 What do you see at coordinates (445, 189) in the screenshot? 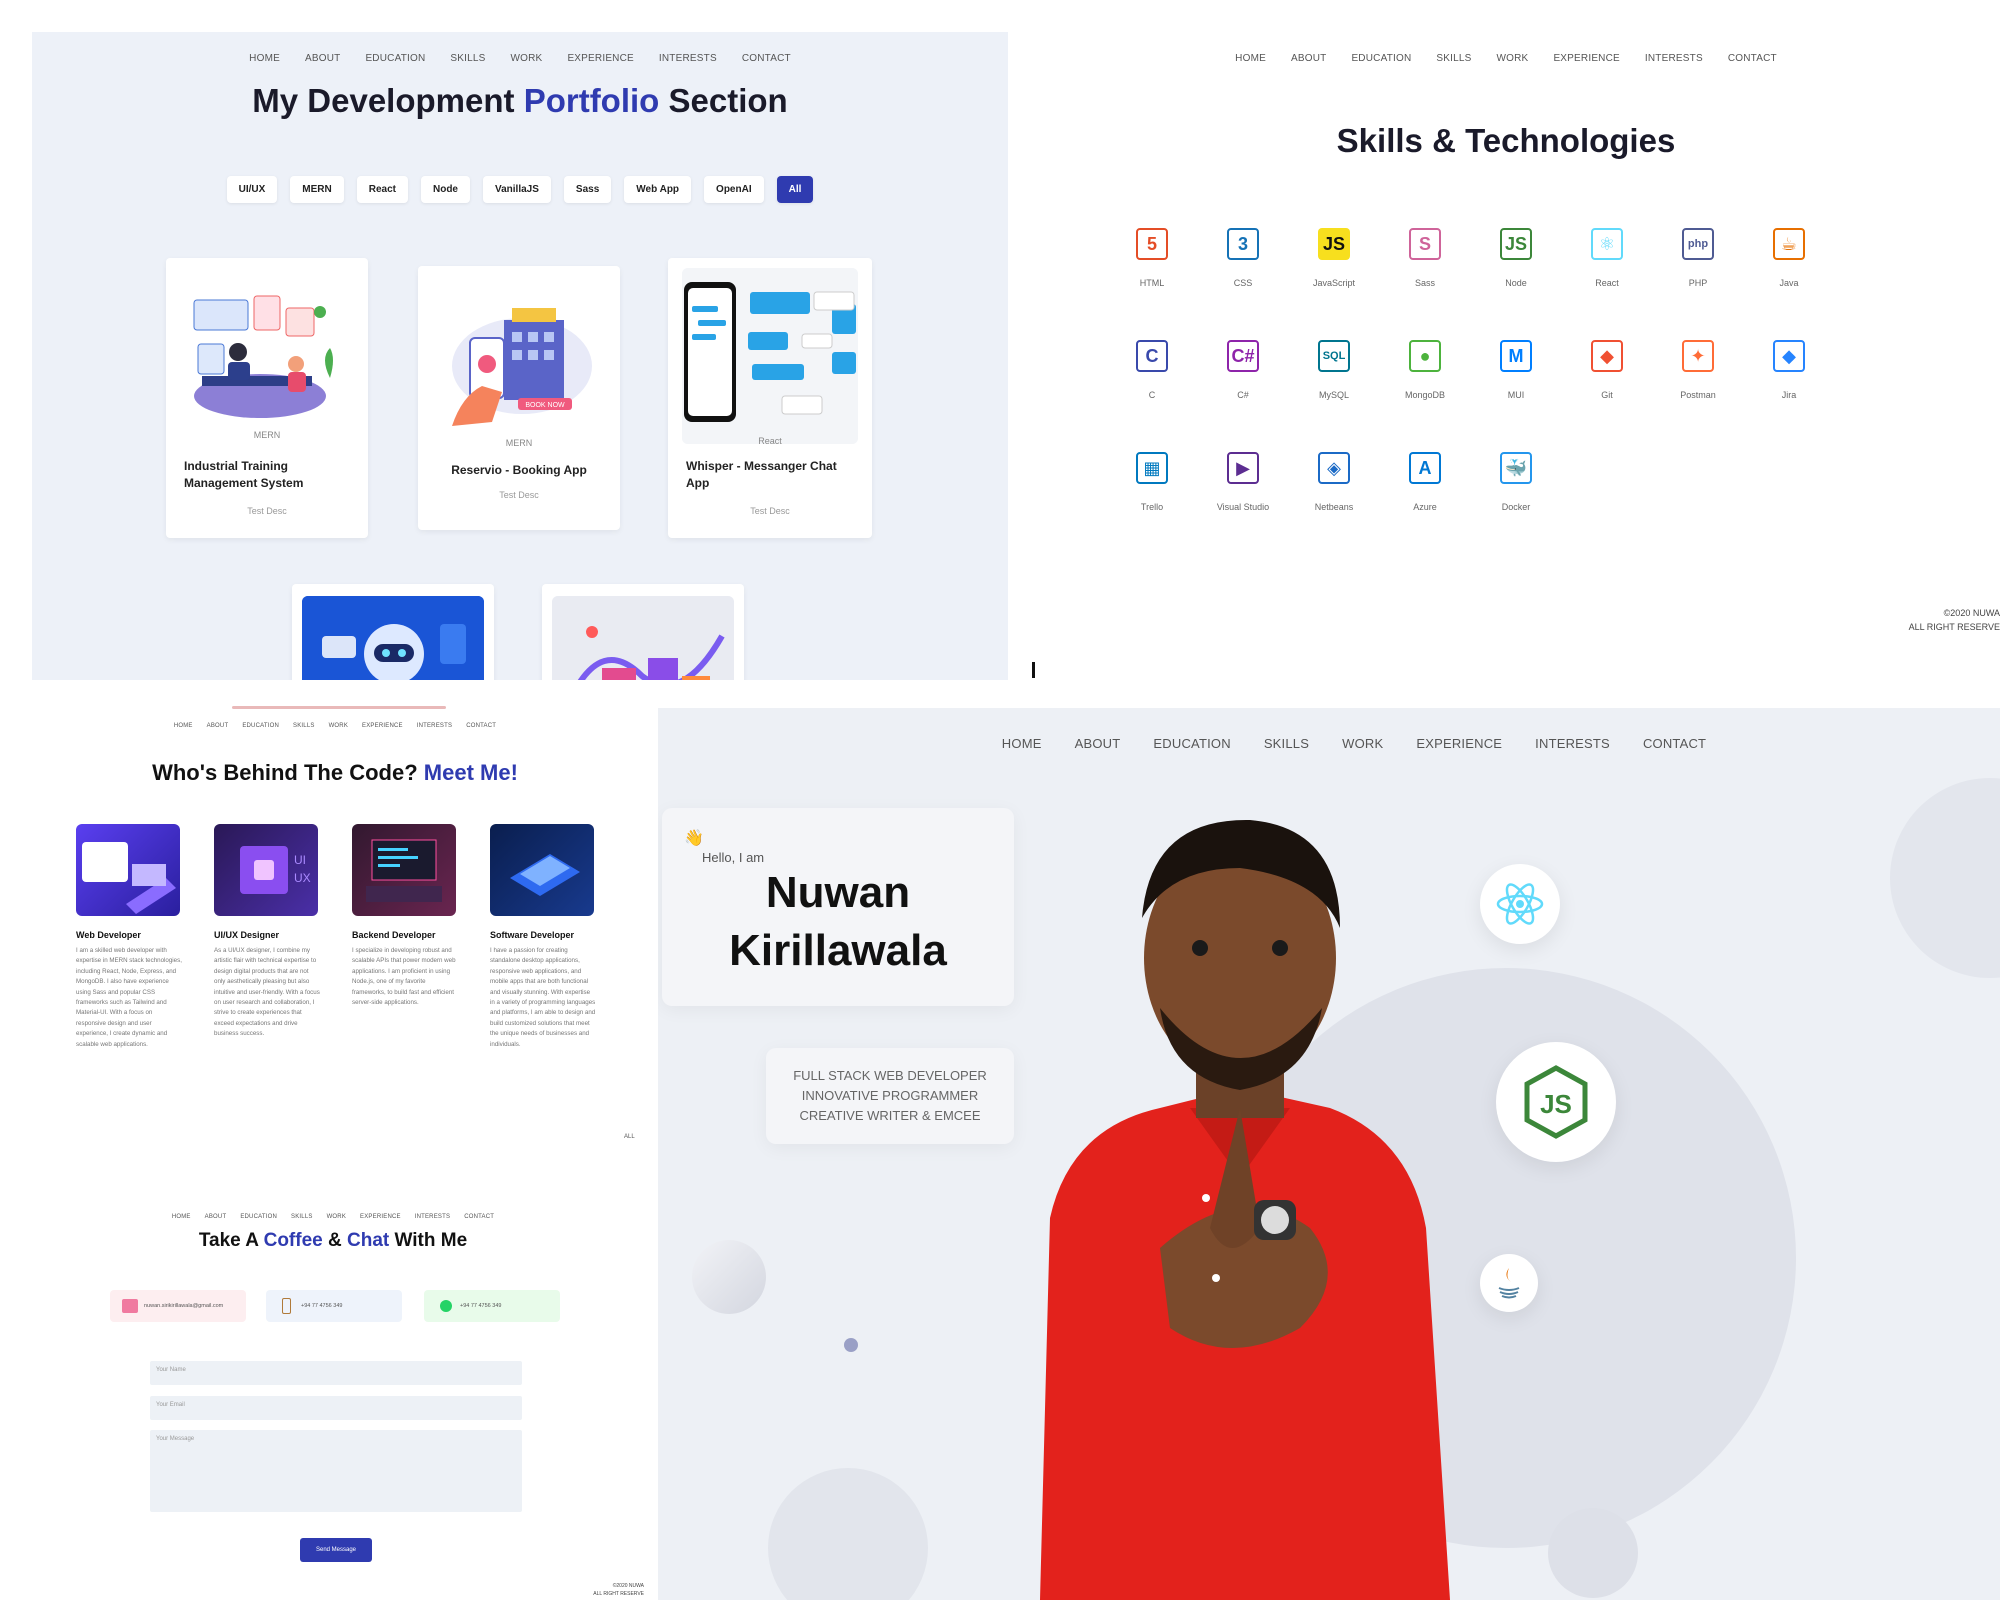
I see `filter-node: Node` at bounding box center [445, 189].